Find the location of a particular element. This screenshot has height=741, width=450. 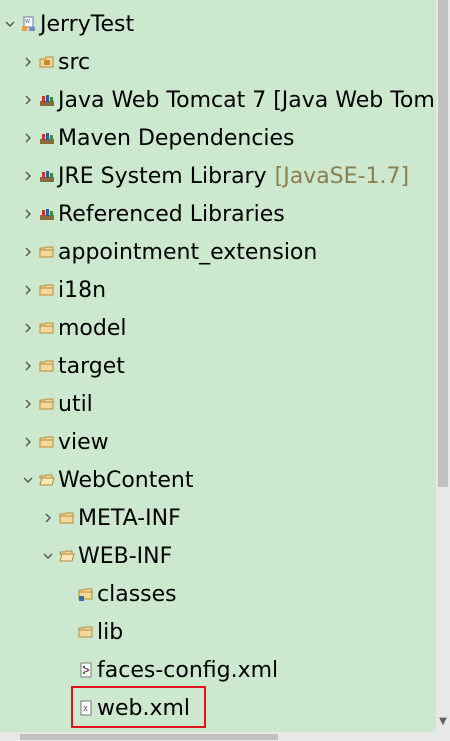

vertical-scrollbar: ▼ is located at coordinates (443, 370).